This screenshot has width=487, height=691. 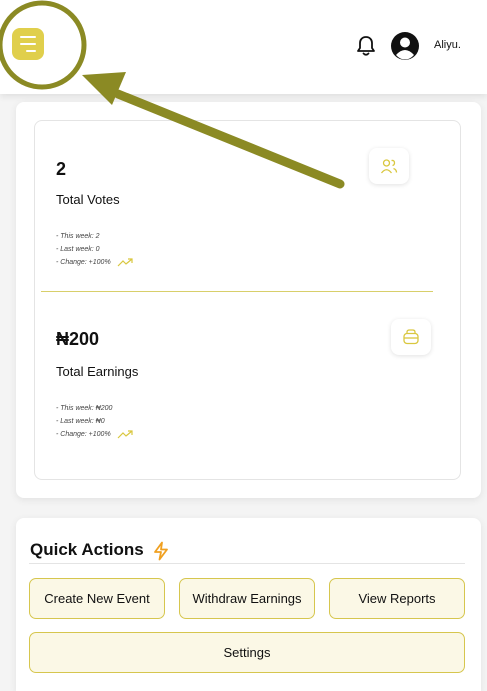 I want to click on votes-icon-box, so click(x=389, y=166).